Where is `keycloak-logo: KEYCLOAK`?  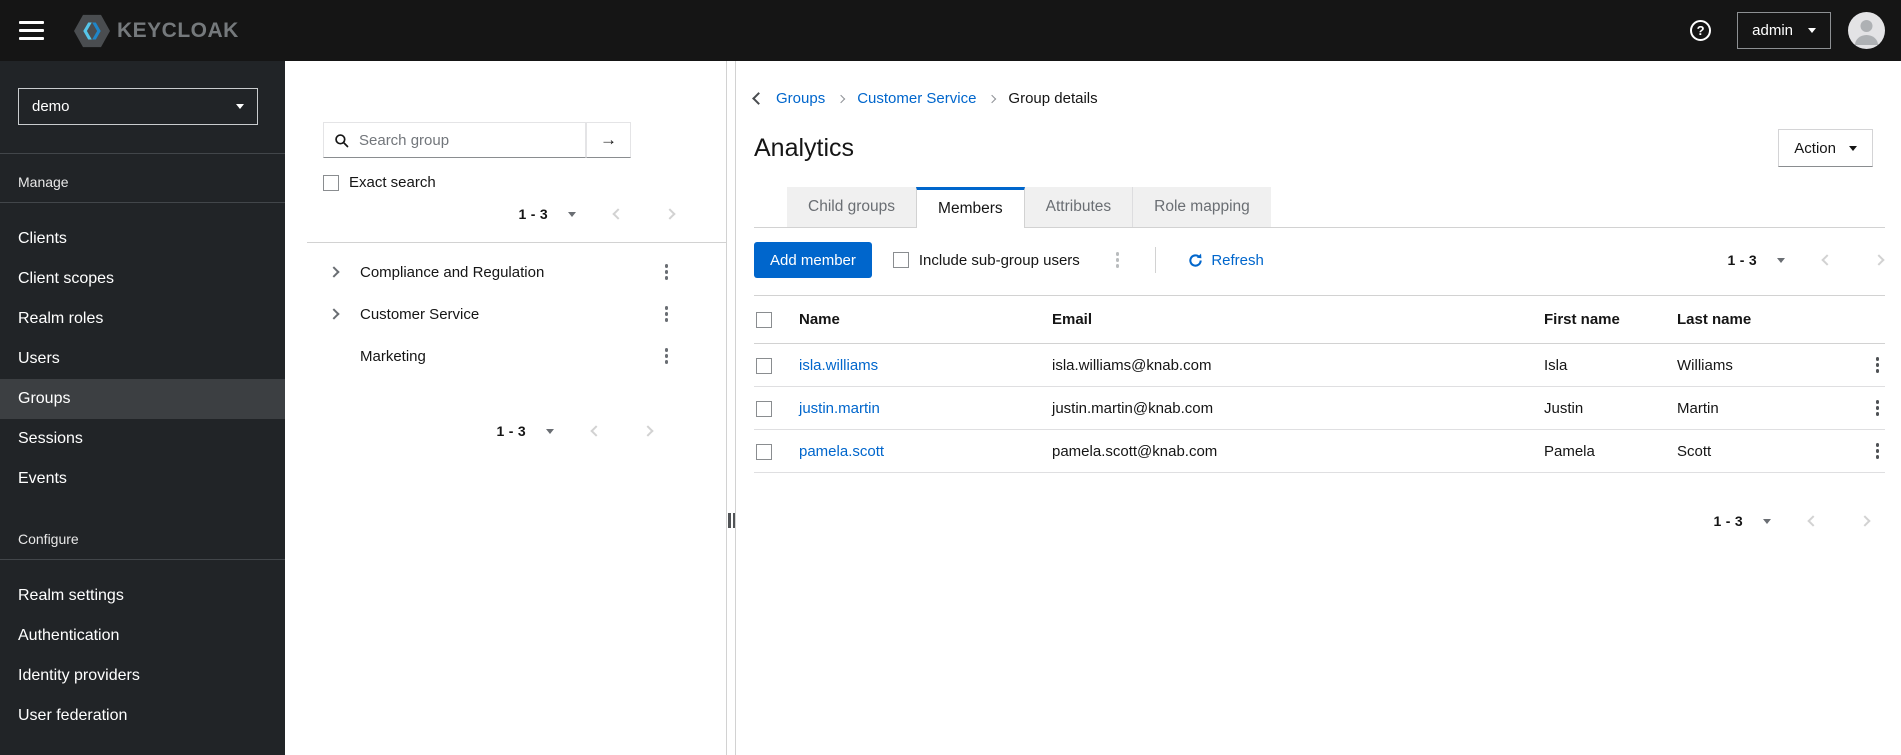 keycloak-logo: KEYCLOAK is located at coordinates (156, 31).